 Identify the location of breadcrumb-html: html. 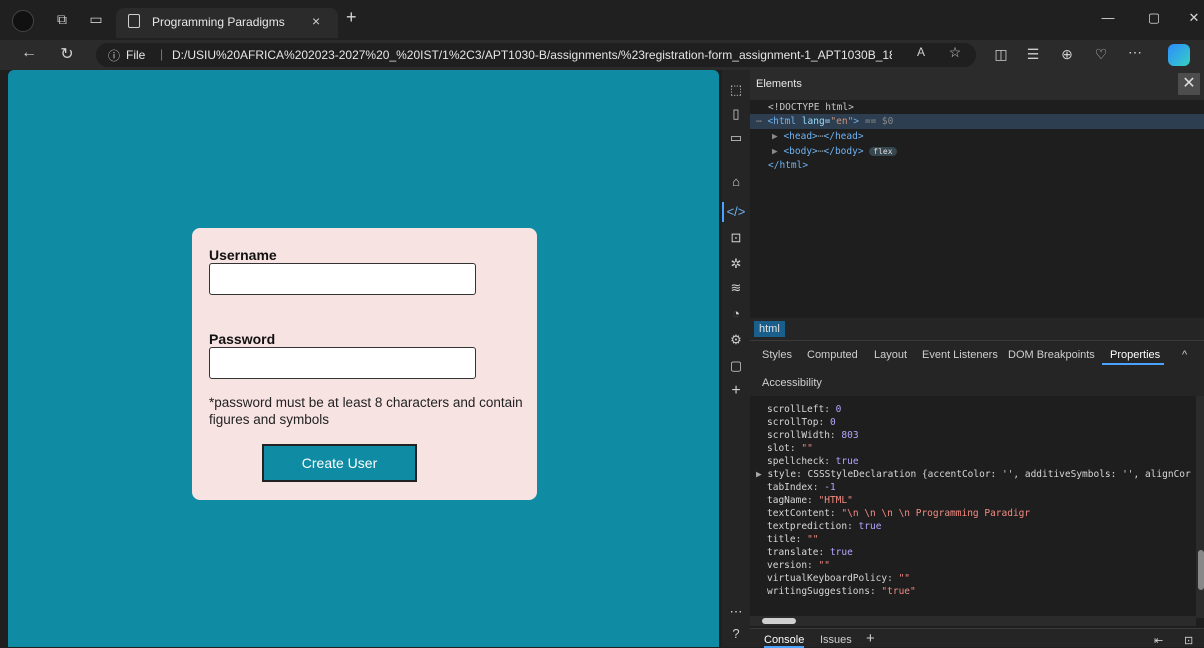
(769, 329).